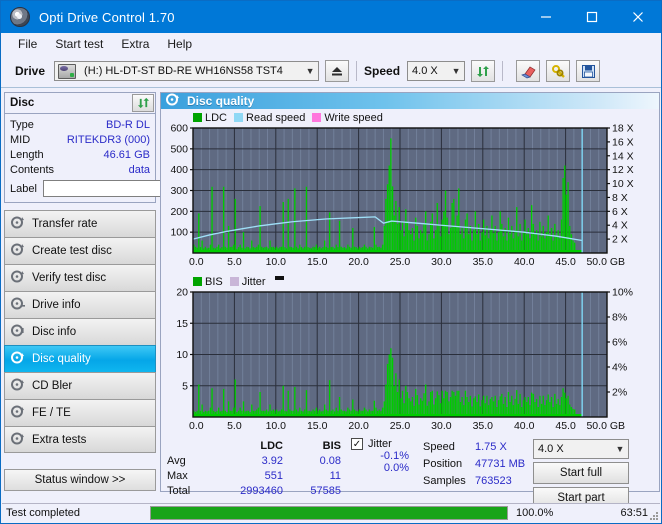  Describe the element at coordinates (329, 513) in the screenshot. I see `progress-bar` at that location.